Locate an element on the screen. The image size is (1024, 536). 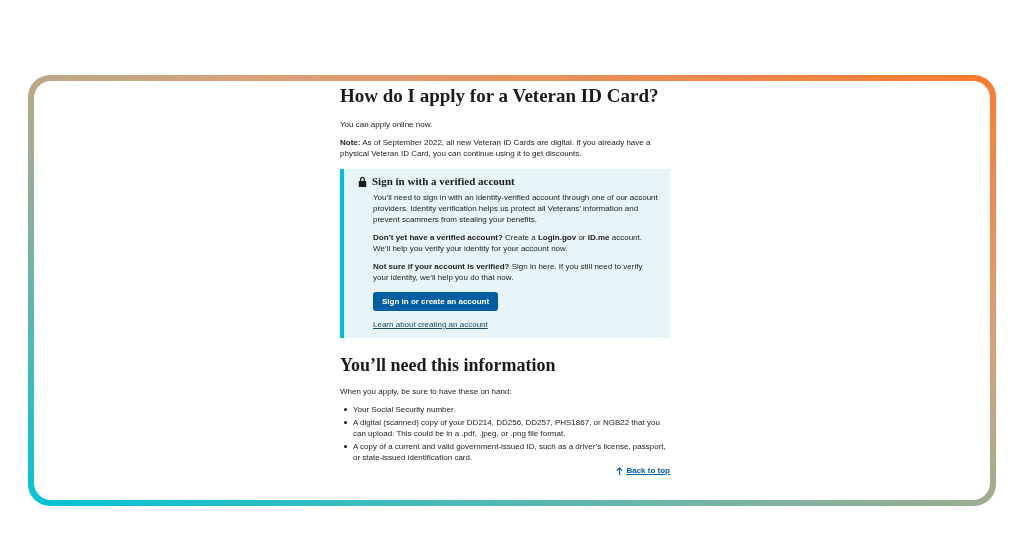
alert-text: Don’t yet have a verified account? Create a Login.gov or ID.me account. We’ll help you verify your identity for your account now. is located at coordinates (508, 243).